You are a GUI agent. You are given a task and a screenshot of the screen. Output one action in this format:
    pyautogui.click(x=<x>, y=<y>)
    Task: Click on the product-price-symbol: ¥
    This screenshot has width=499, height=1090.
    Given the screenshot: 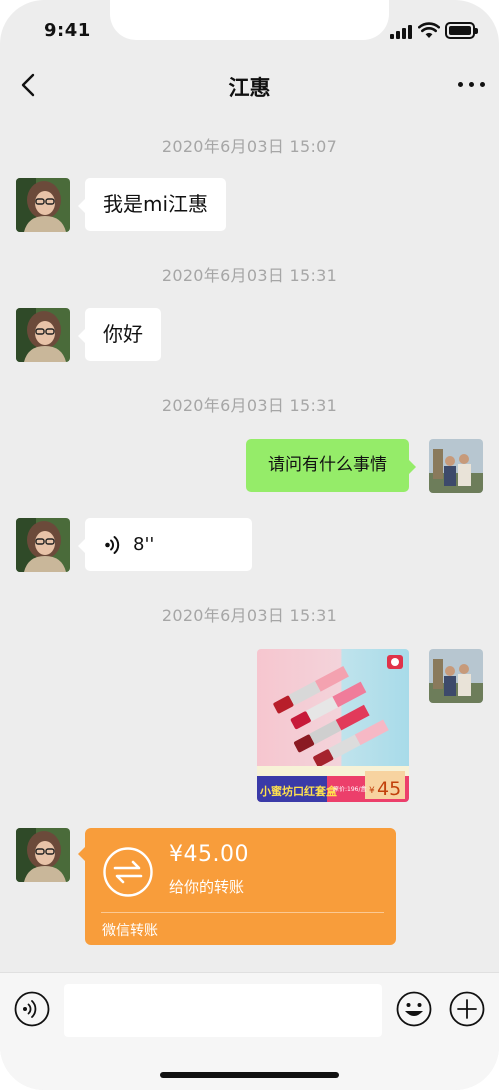 What is the action you would take?
    pyautogui.click(x=372, y=791)
    